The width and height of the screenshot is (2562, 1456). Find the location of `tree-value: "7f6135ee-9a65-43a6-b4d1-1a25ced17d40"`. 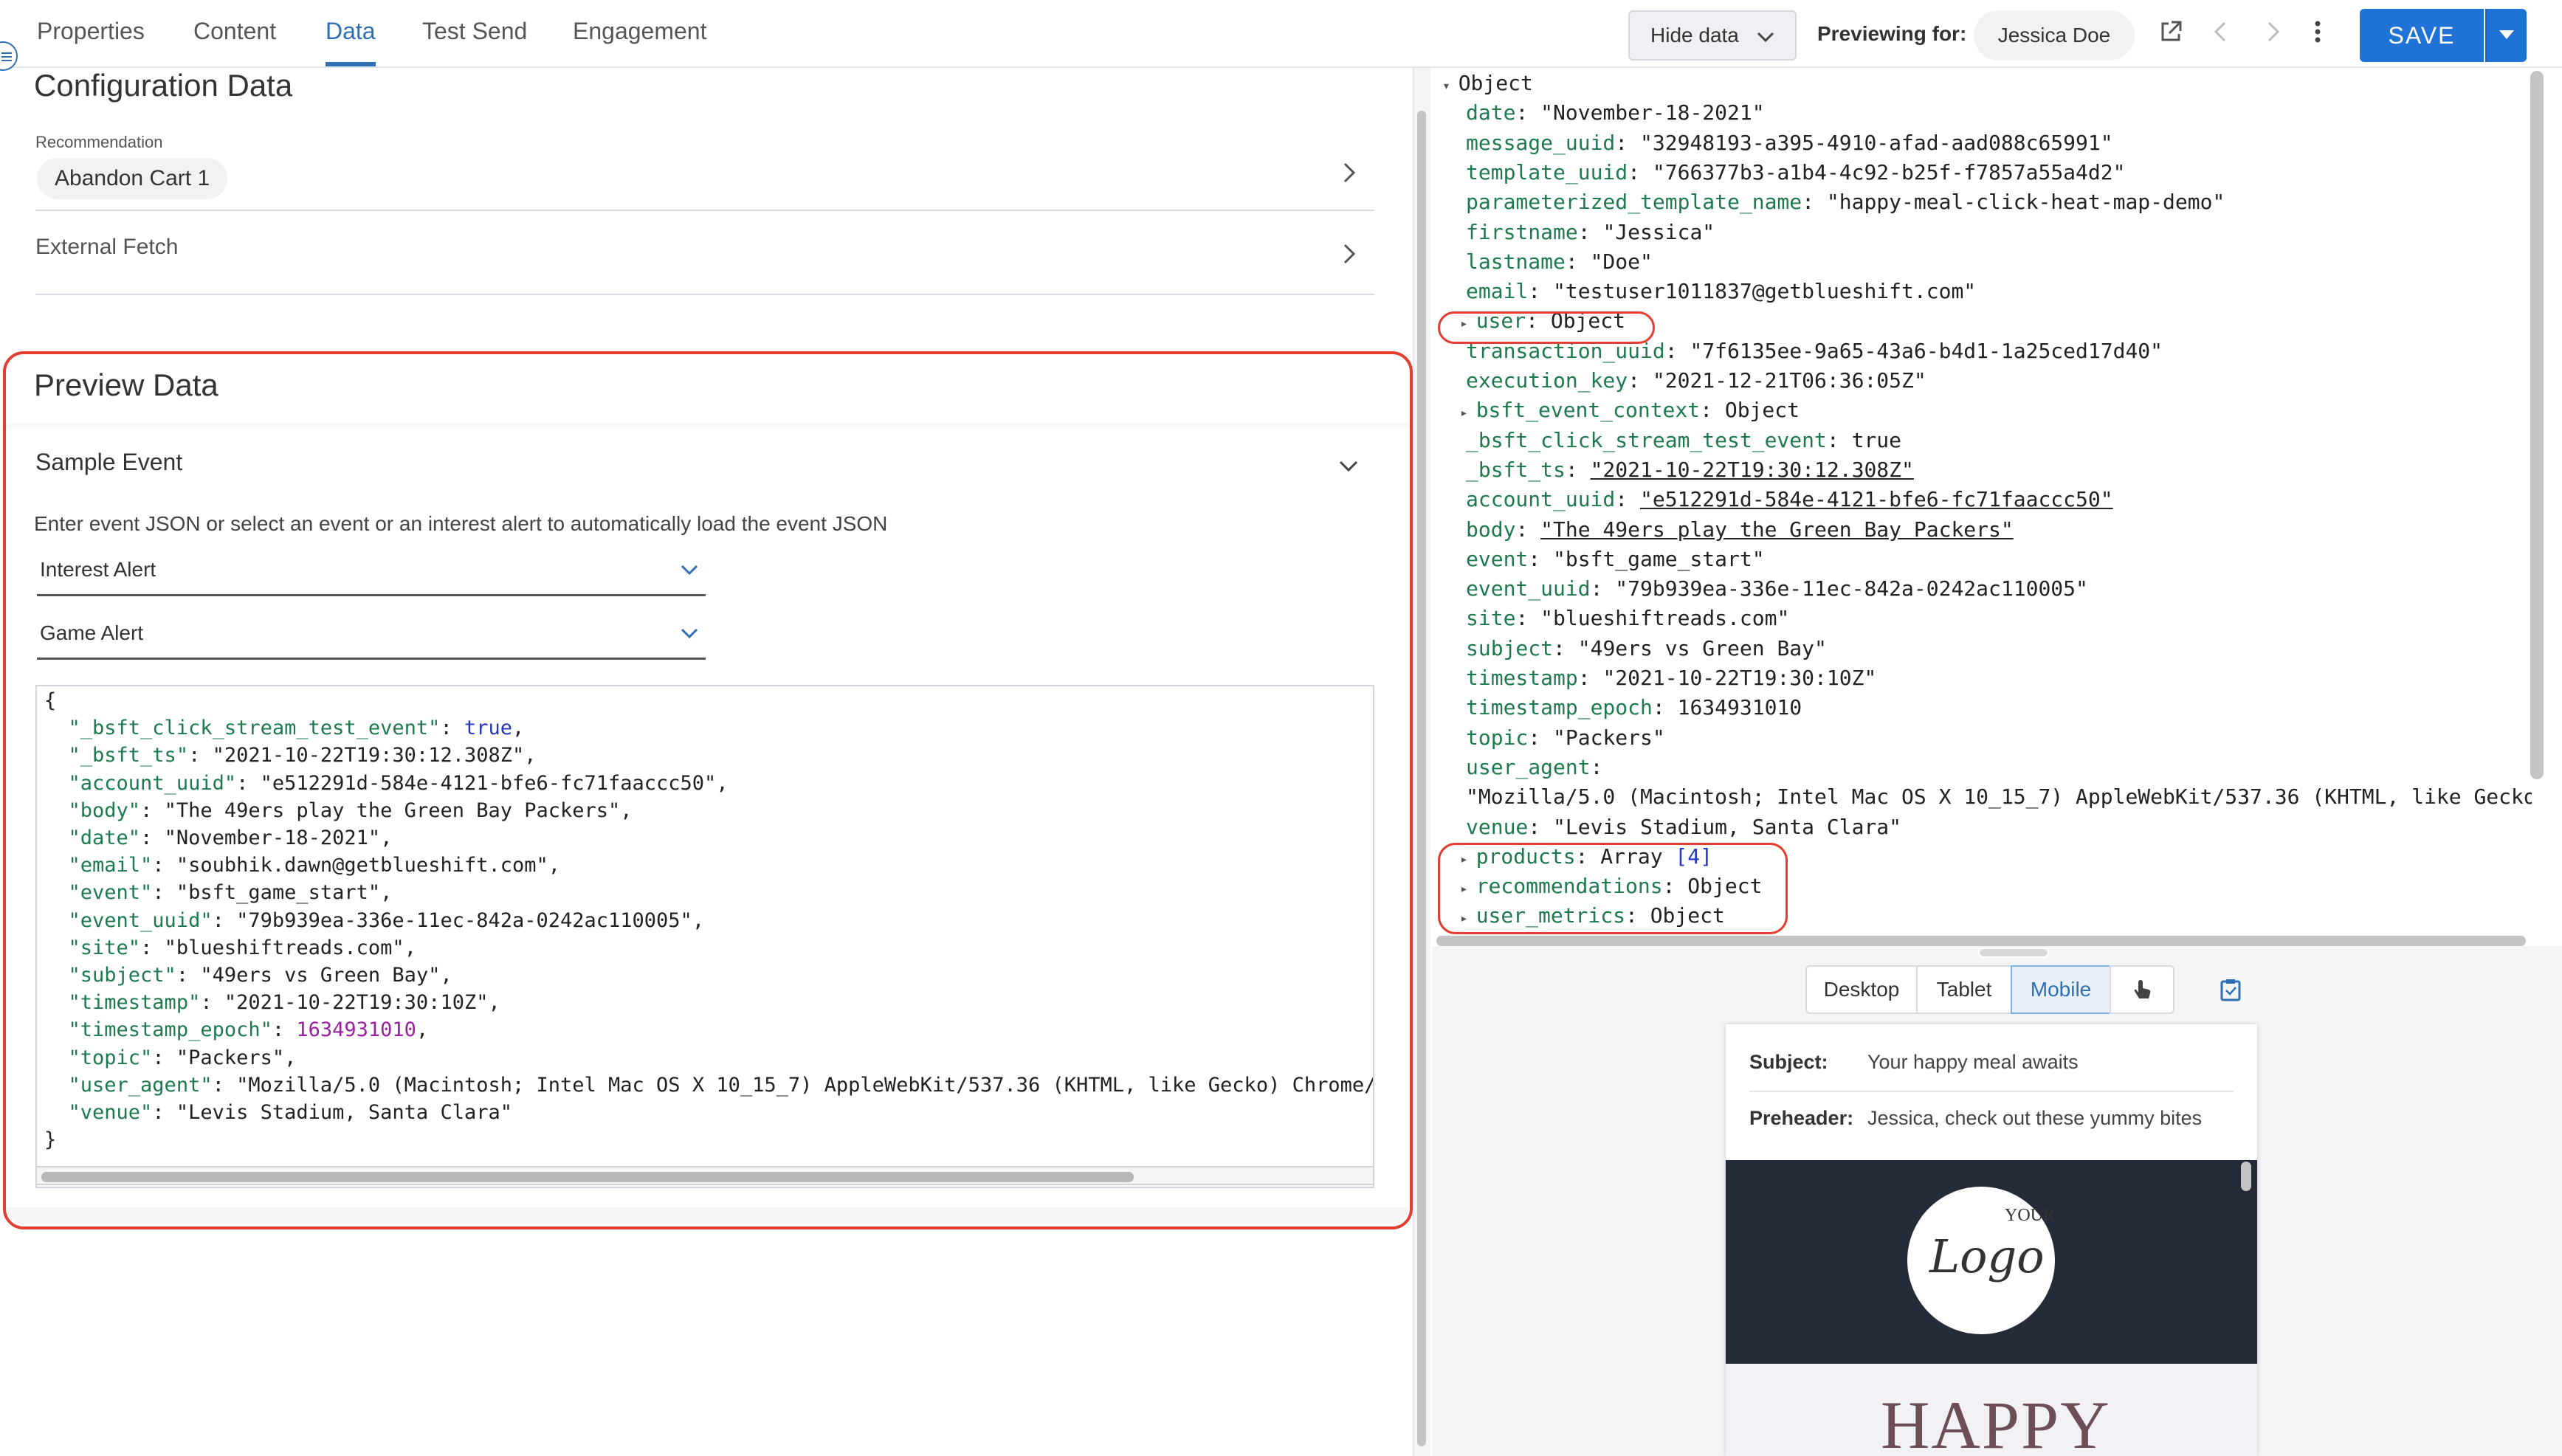

tree-value: "7f6135ee-9a65-43a6-b4d1-1a25ced17d40" is located at coordinates (1926, 350).